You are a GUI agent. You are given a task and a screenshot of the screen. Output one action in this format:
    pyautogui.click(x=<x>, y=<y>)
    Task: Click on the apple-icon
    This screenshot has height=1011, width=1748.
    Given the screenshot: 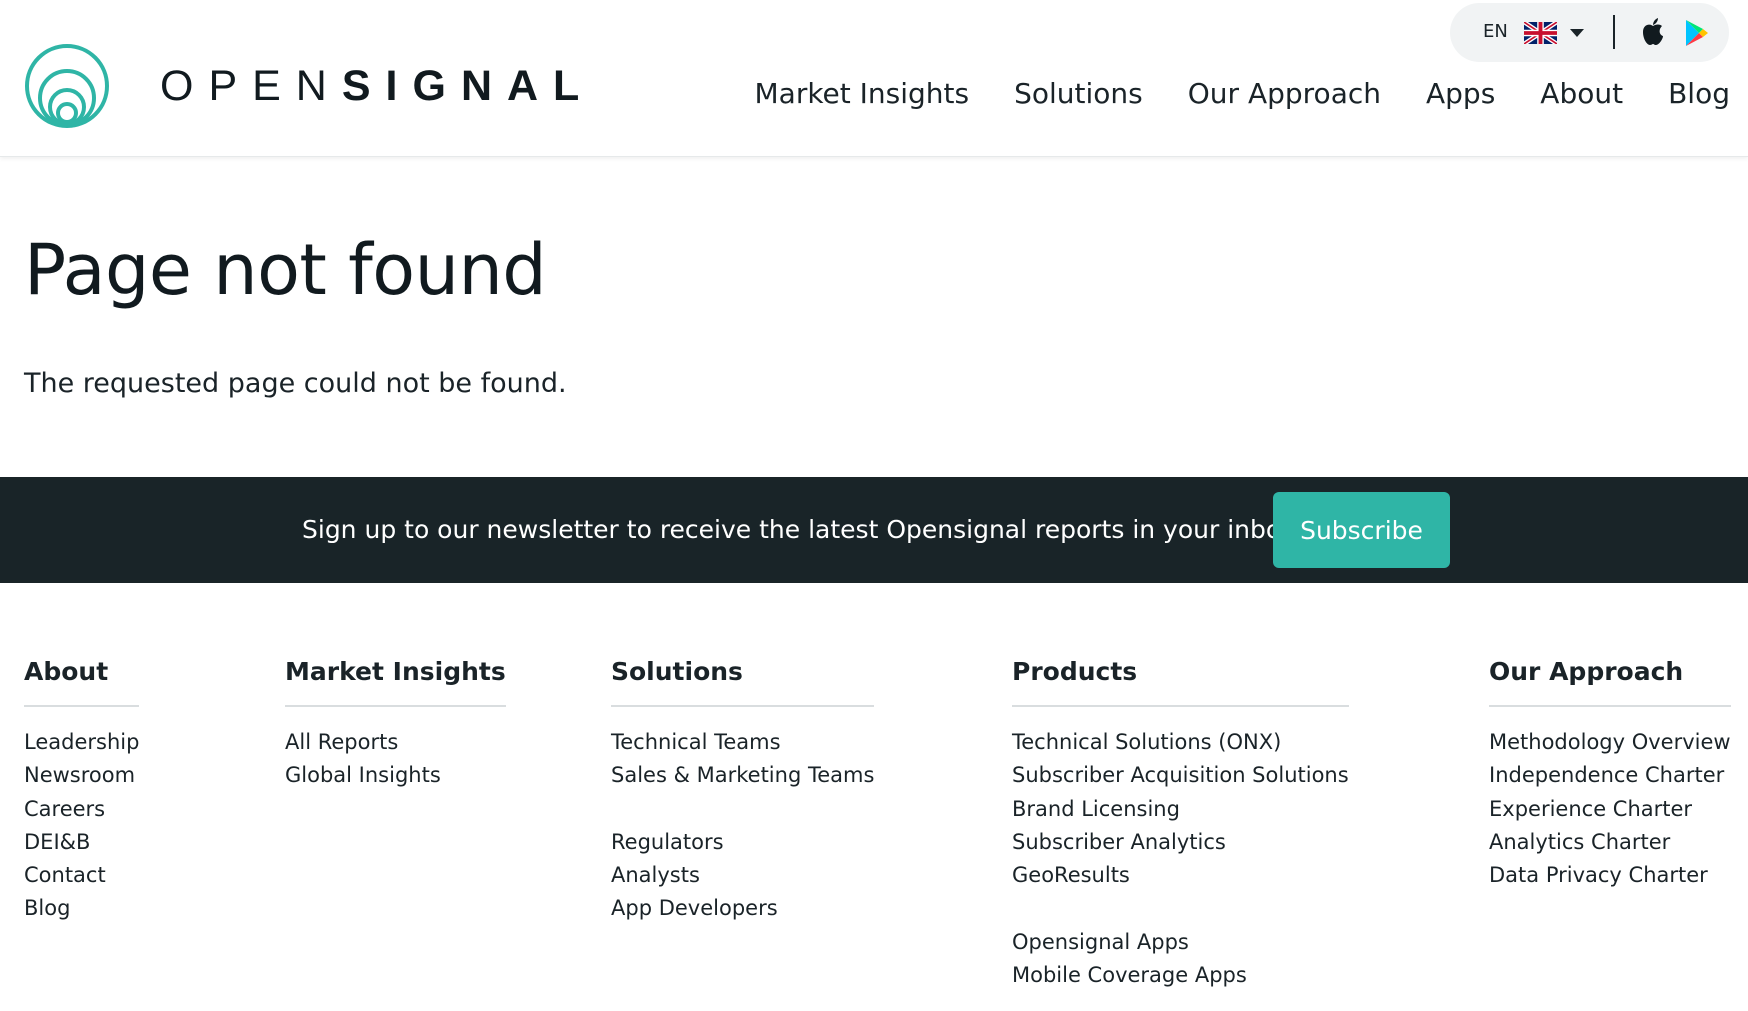 What is the action you would take?
    pyautogui.click(x=1653, y=32)
    